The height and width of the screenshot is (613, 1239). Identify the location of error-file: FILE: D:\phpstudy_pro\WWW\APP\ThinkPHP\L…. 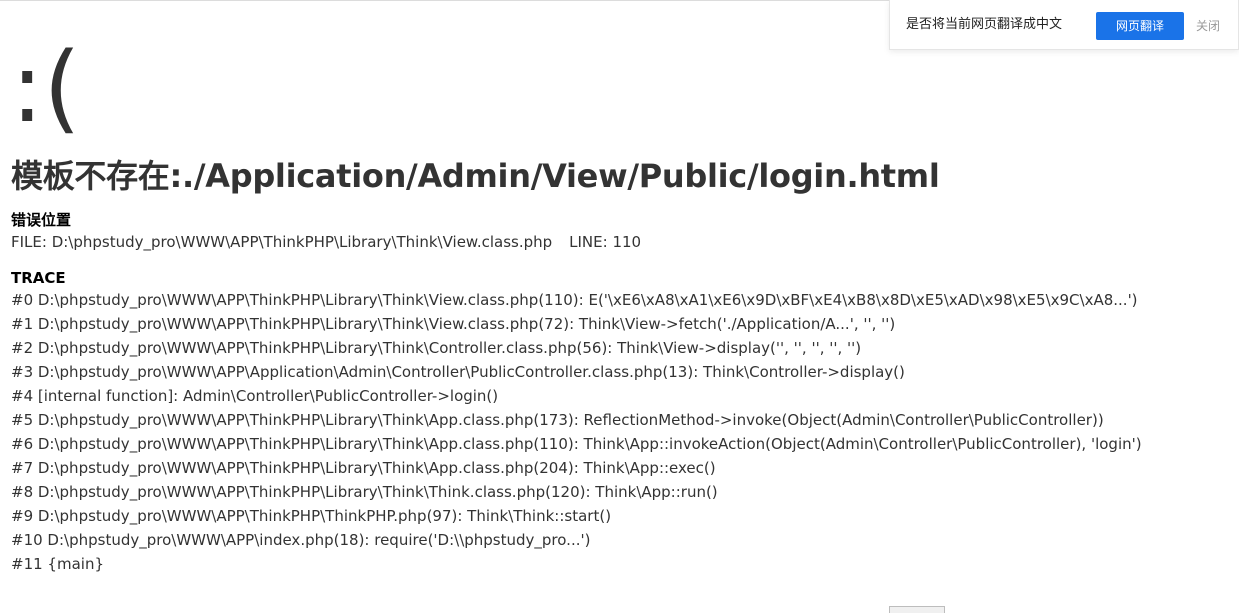
(282, 242).